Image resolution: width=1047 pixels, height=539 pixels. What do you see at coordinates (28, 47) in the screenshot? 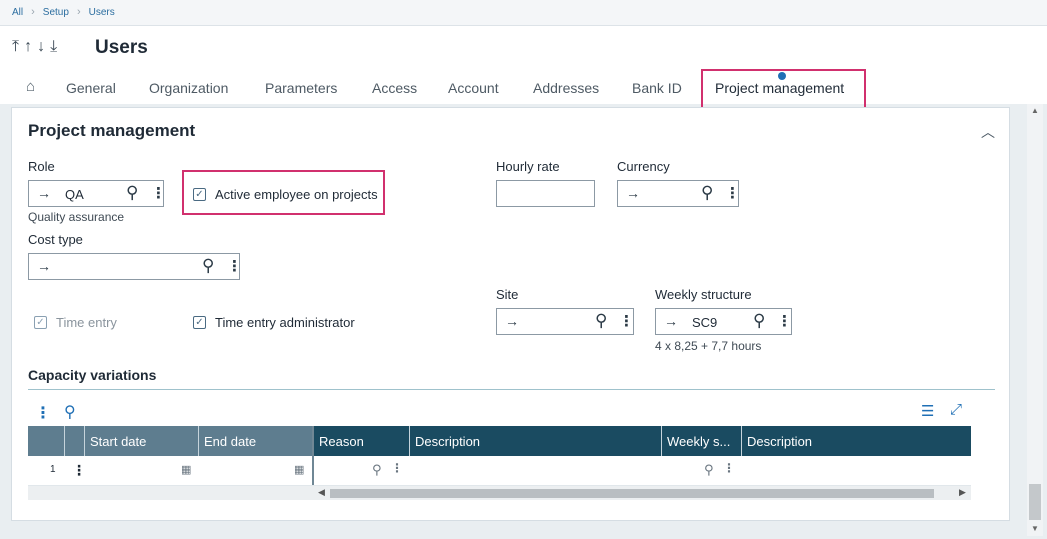
I see `previous-record-icon: ↑` at bounding box center [28, 47].